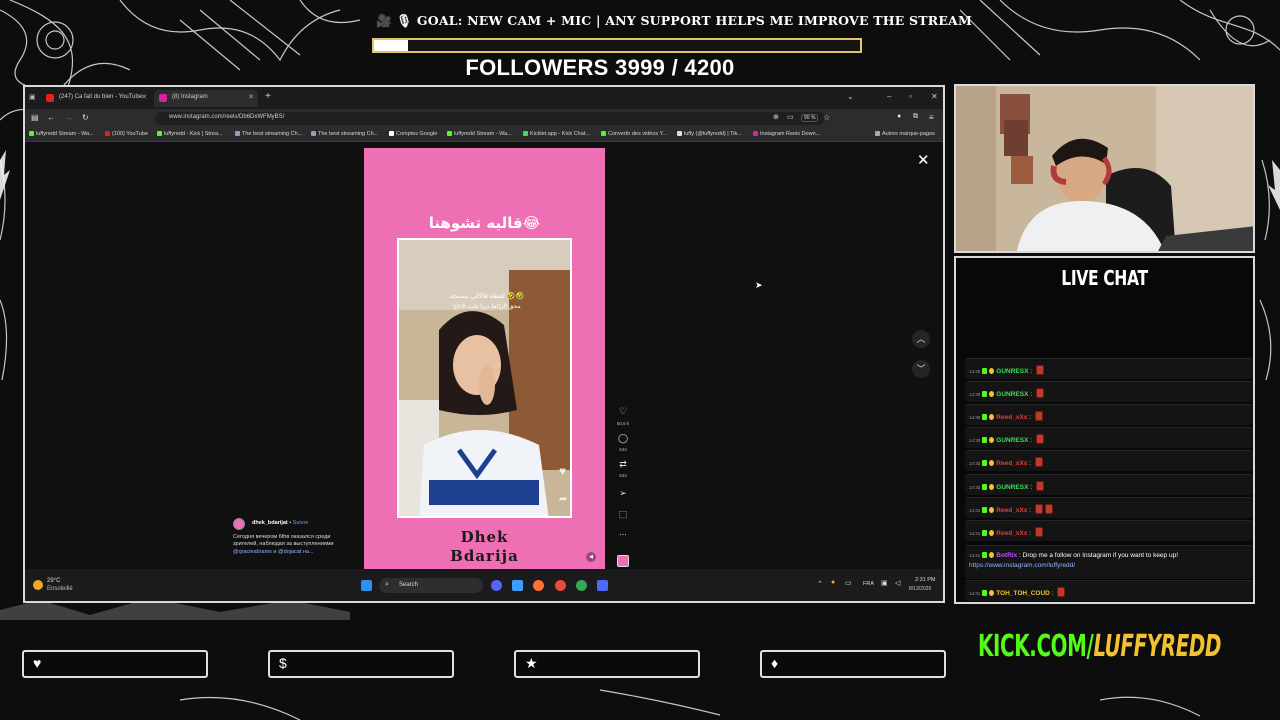 This screenshot has height=720, width=1280. Describe the element at coordinates (623, 561) in the screenshot. I see `audio-thumbnail-icon` at that location.